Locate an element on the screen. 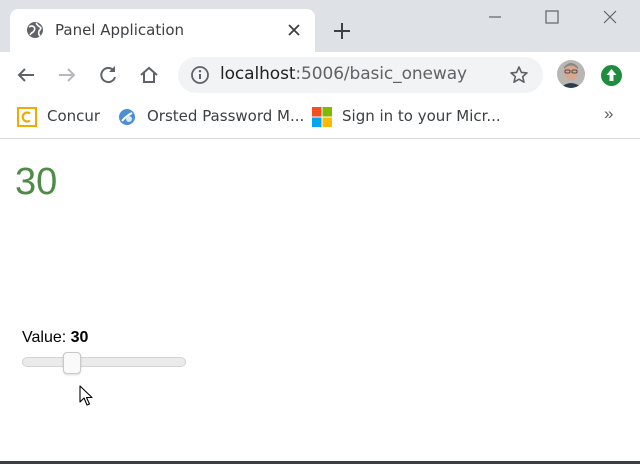  password-icon is located at coordinates (127, 117).